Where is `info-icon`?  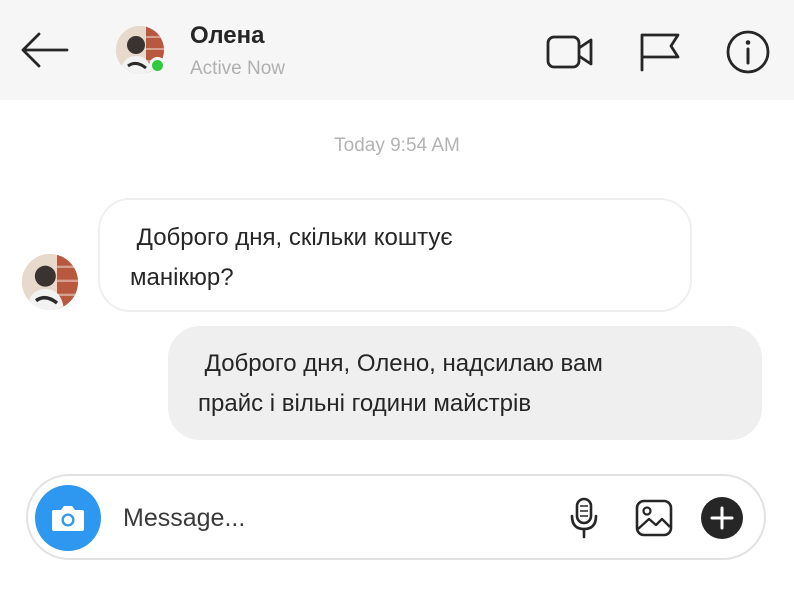
info-icon is located at coordinates (748, 52).